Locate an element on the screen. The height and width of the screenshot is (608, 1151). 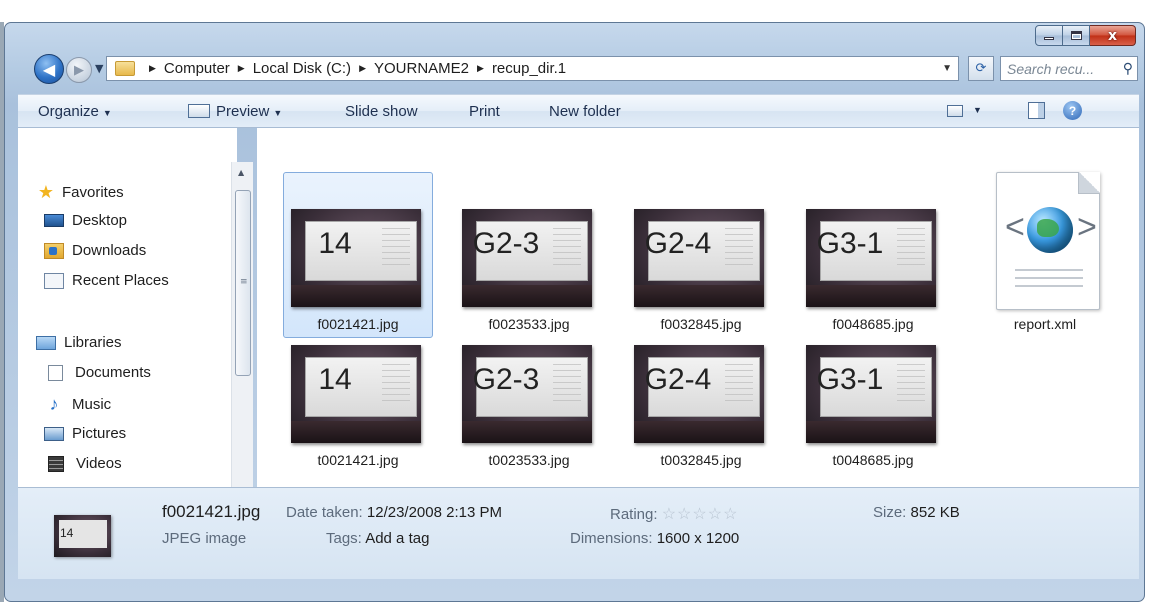
sidebar-libraries-label: Libraries is located at coordinates (93, 342).